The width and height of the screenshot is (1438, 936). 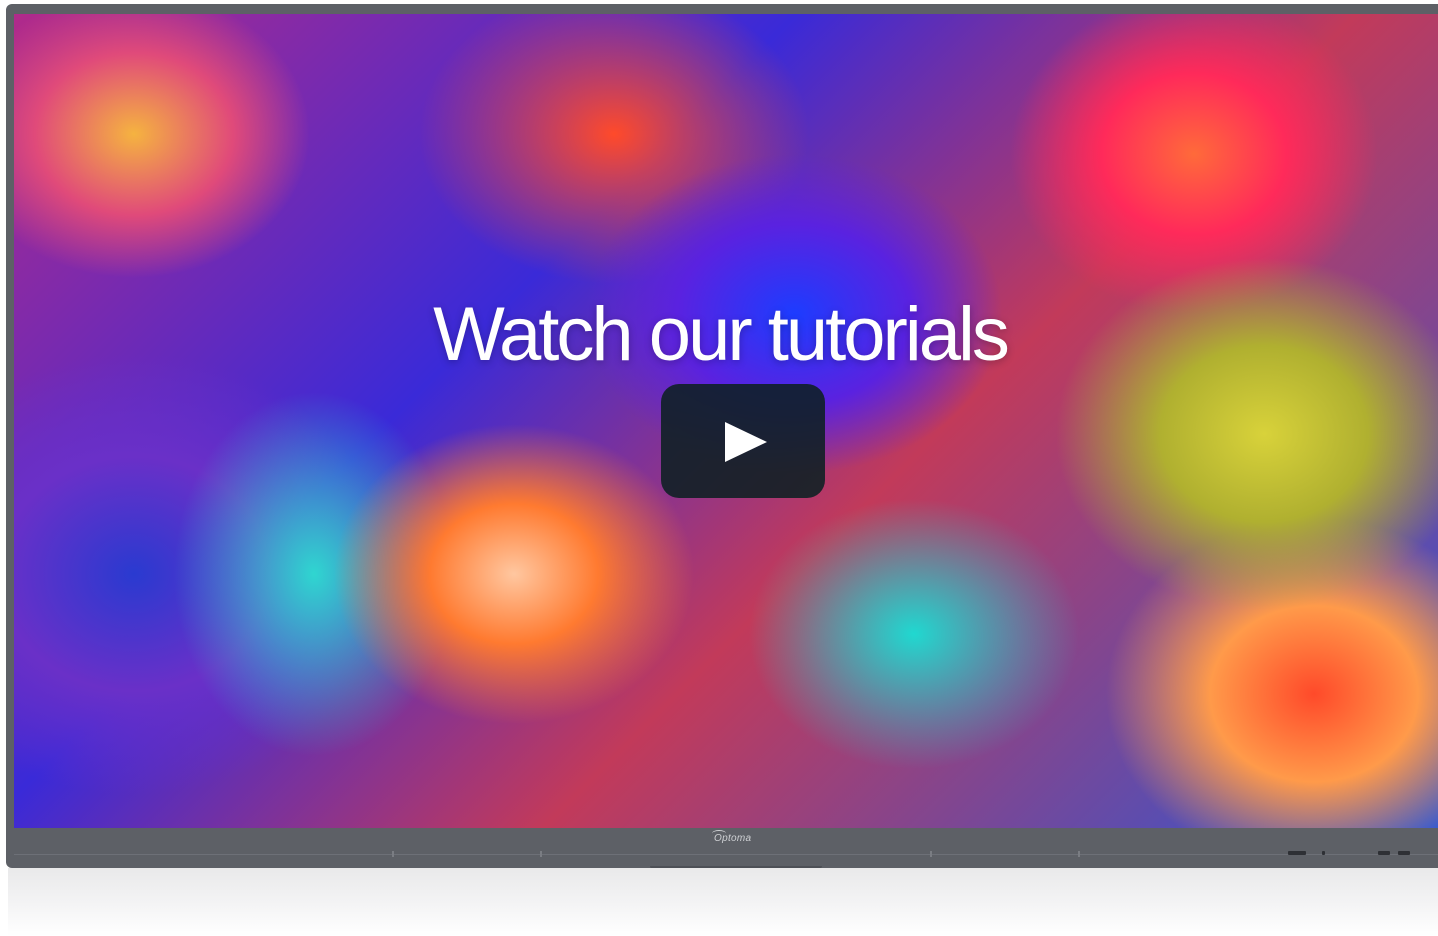 I want to click on sensor-dot, so click(x=1323, y=853).